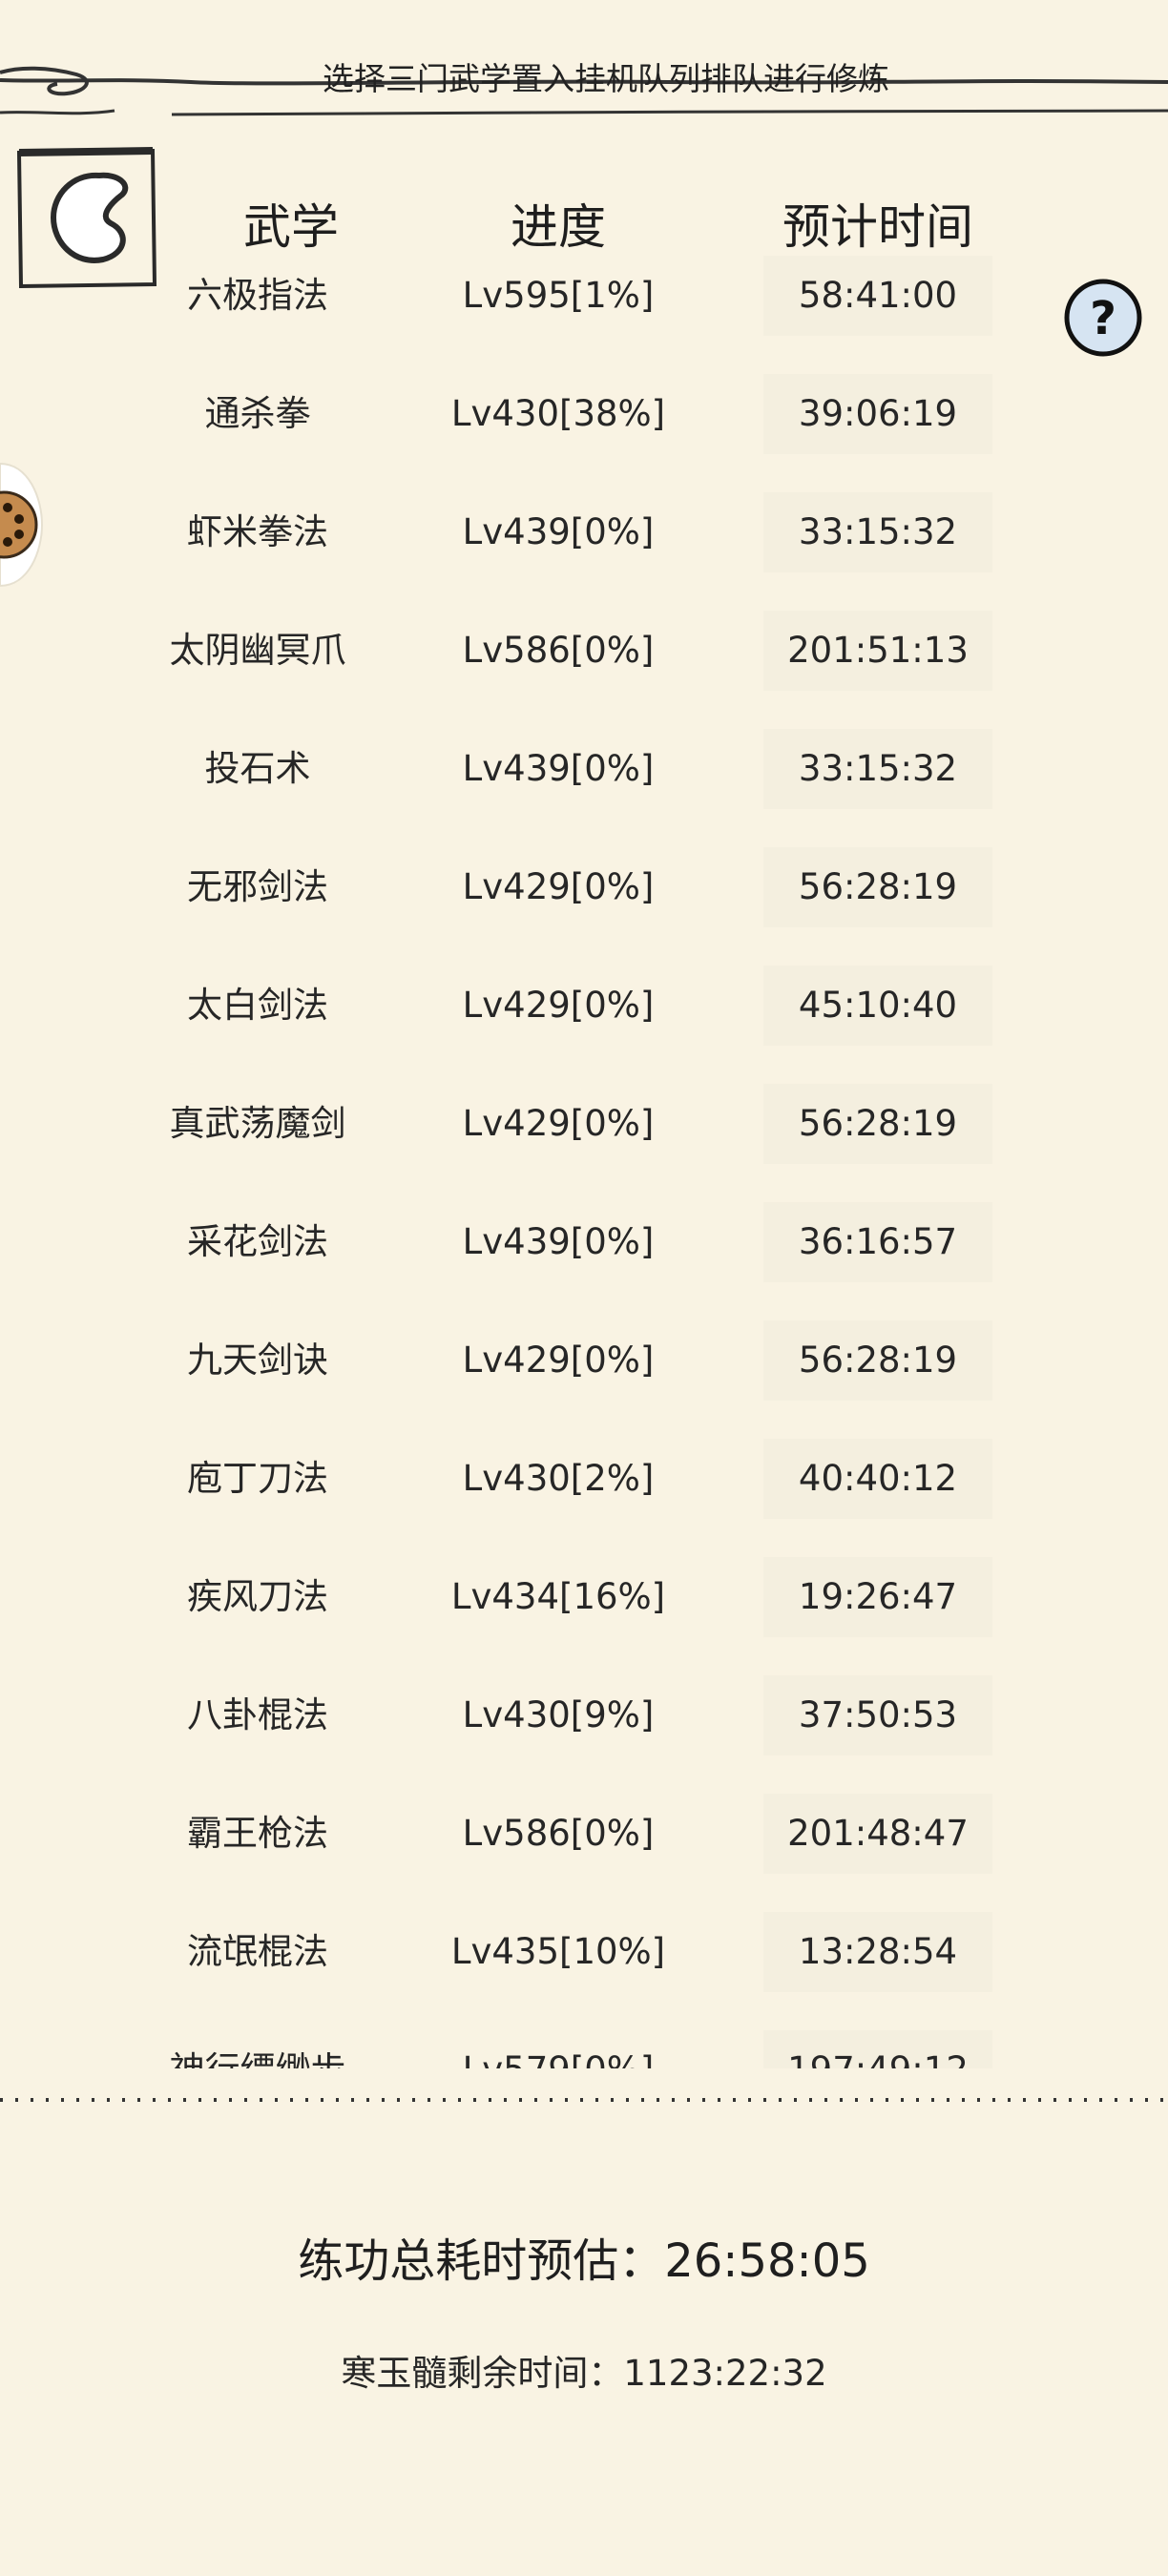 This screenshot has height=2576, width=1168. I want to click on total-training-time: 练功总耗时预估：26:58:05, so click(584, 2261).